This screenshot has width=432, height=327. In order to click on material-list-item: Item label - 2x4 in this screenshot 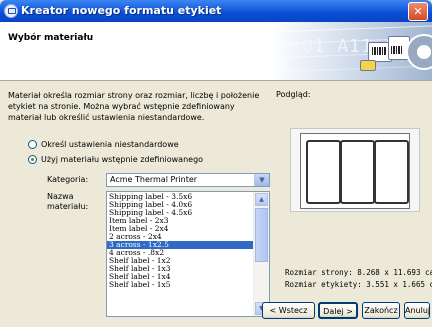, I will do `click(181, 229)`.